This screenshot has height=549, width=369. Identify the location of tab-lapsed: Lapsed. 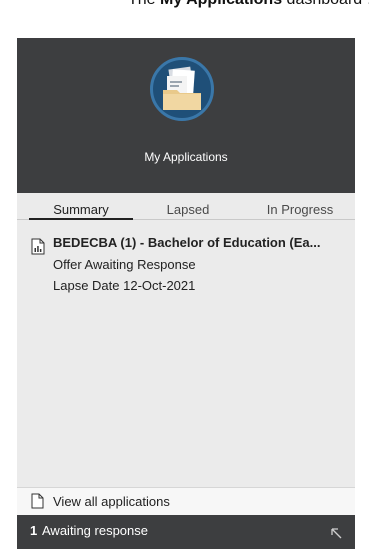
(188, 210).